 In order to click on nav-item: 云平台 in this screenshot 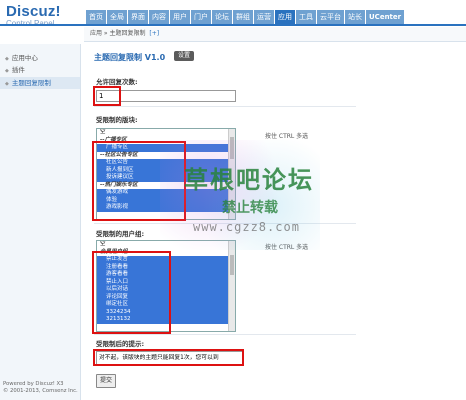, I will do `click(330, 17)`.